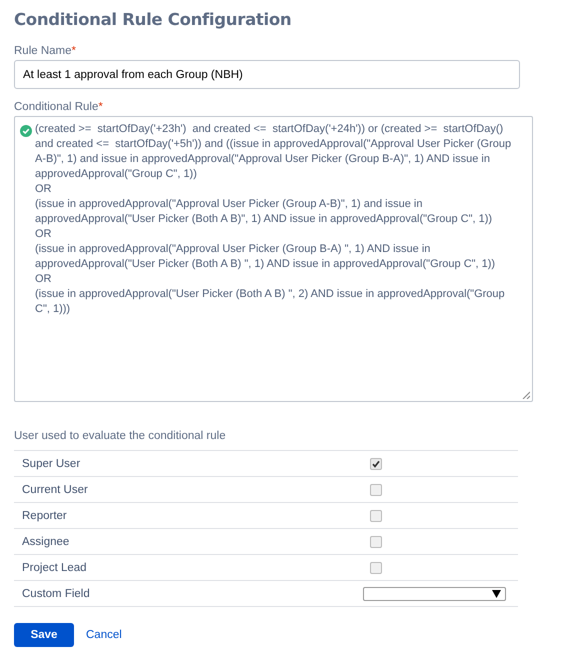 This screenshot has height=664, width=566. What do you see at coordinates (59, 107) in the screenshot?
I see `field-label: Conditional Rule*` at bounding box center [59, 107].